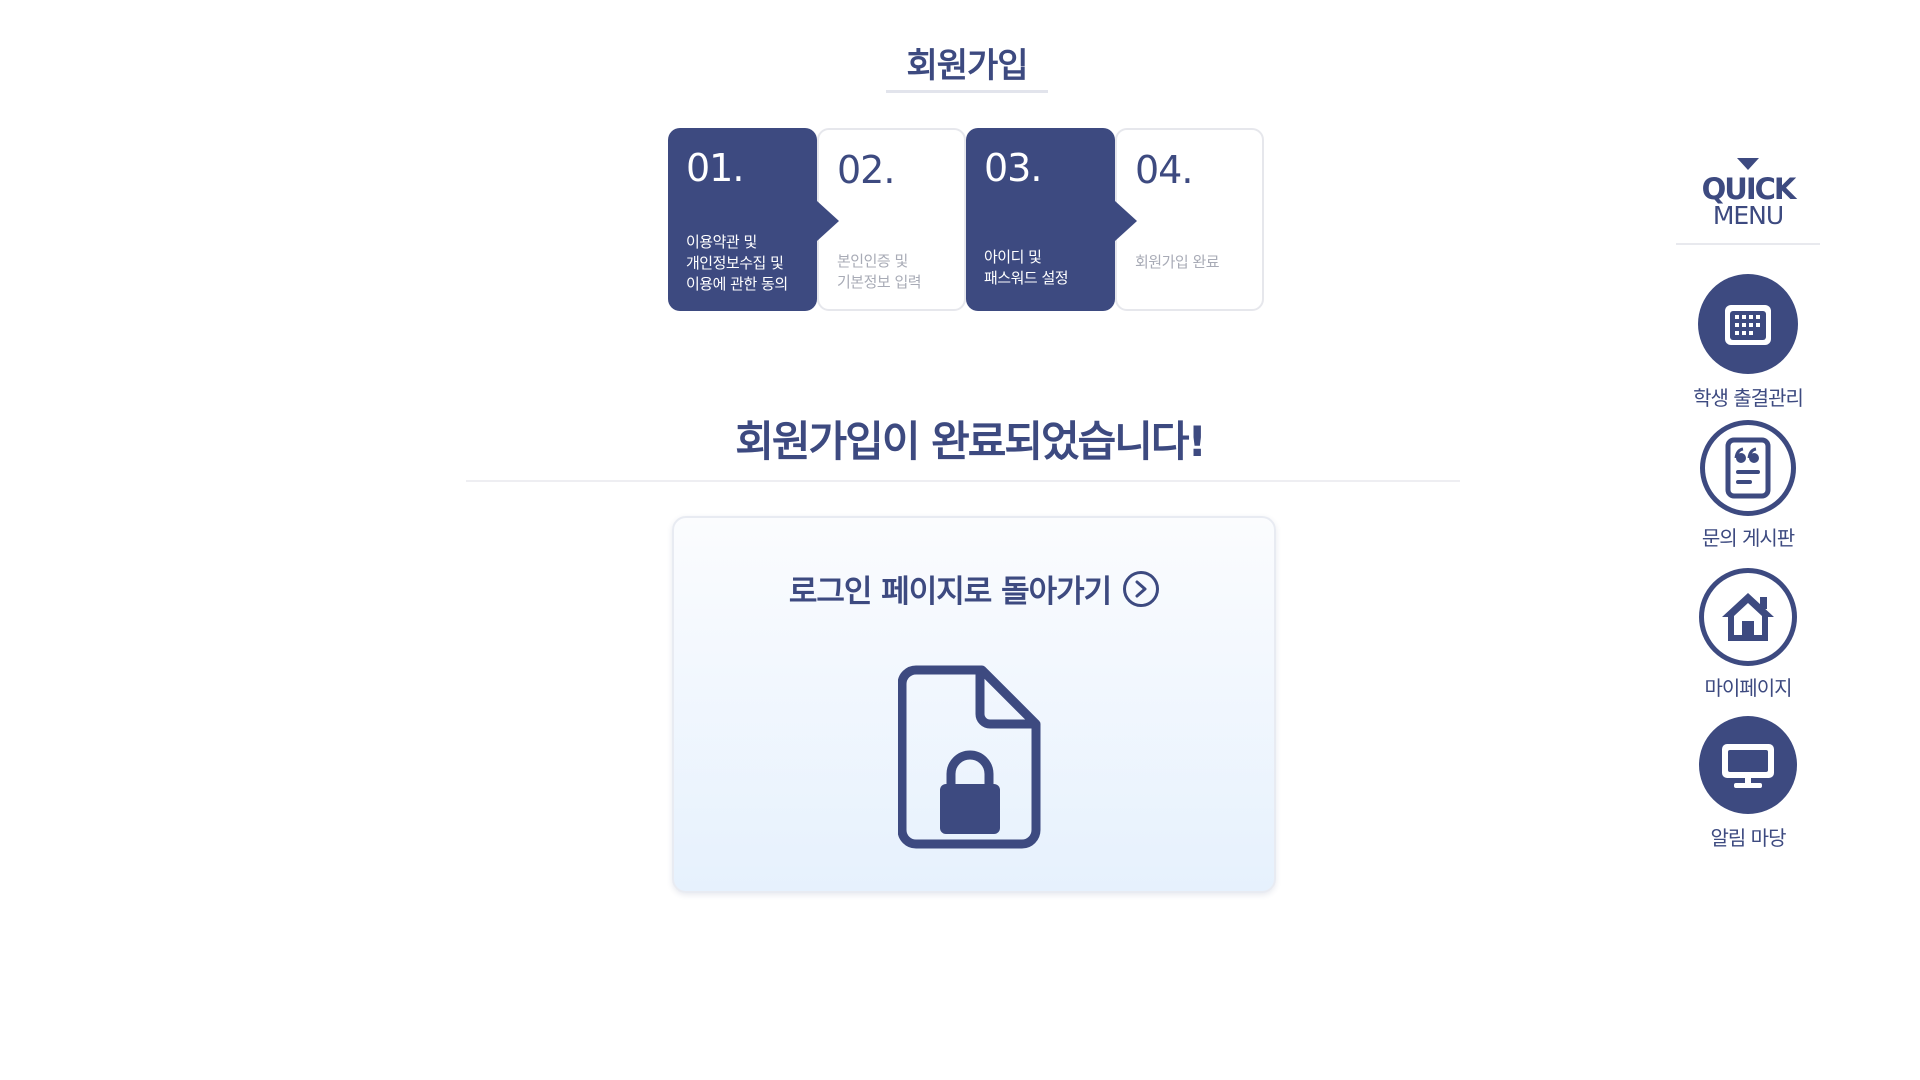 Image resolution: width=1920 pixels, height=1080 pixels. What do you see at coordinates (1748, 688) in the screenshot?
I see `quick-item-label: 마이페이지` at bounding box center [1748, 688].